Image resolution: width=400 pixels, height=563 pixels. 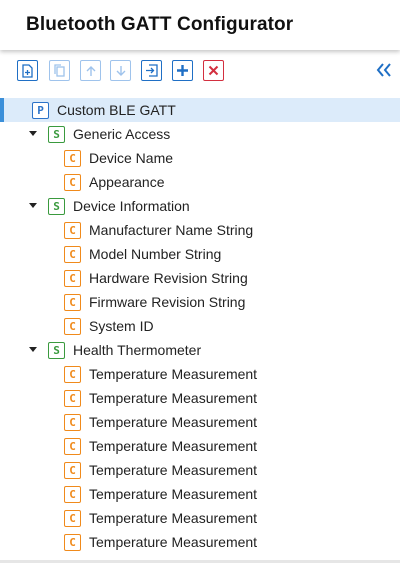 I want to click on move-down-button, so click(x=120, y=70).